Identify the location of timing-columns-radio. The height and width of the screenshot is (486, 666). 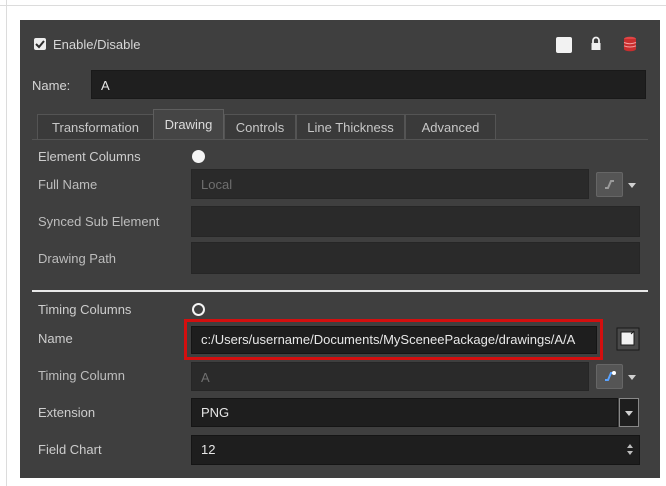
(198, 309).